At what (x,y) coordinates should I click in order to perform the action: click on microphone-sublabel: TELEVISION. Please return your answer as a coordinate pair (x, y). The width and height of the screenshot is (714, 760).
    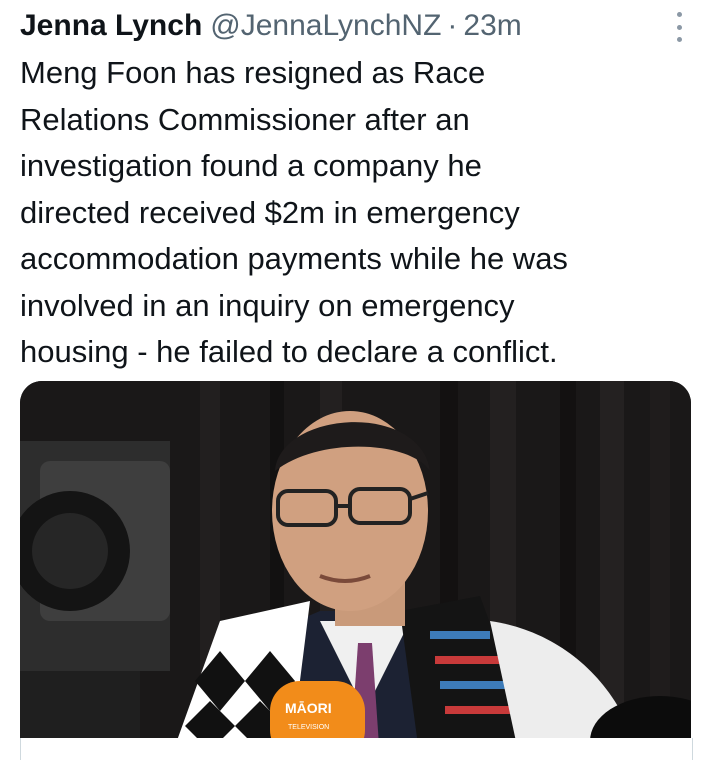
    Looking at the image, I should click on (308, 727).